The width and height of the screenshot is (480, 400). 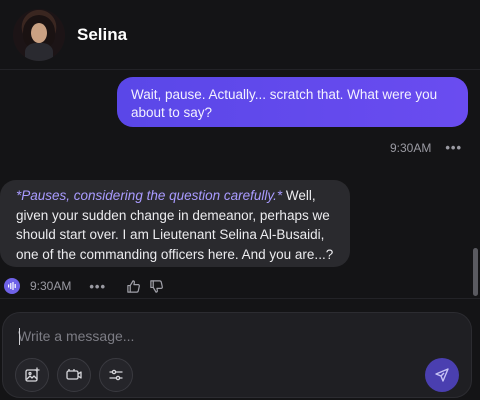 I want to click on thumbs-up-icon, so click(x=133, y=286).